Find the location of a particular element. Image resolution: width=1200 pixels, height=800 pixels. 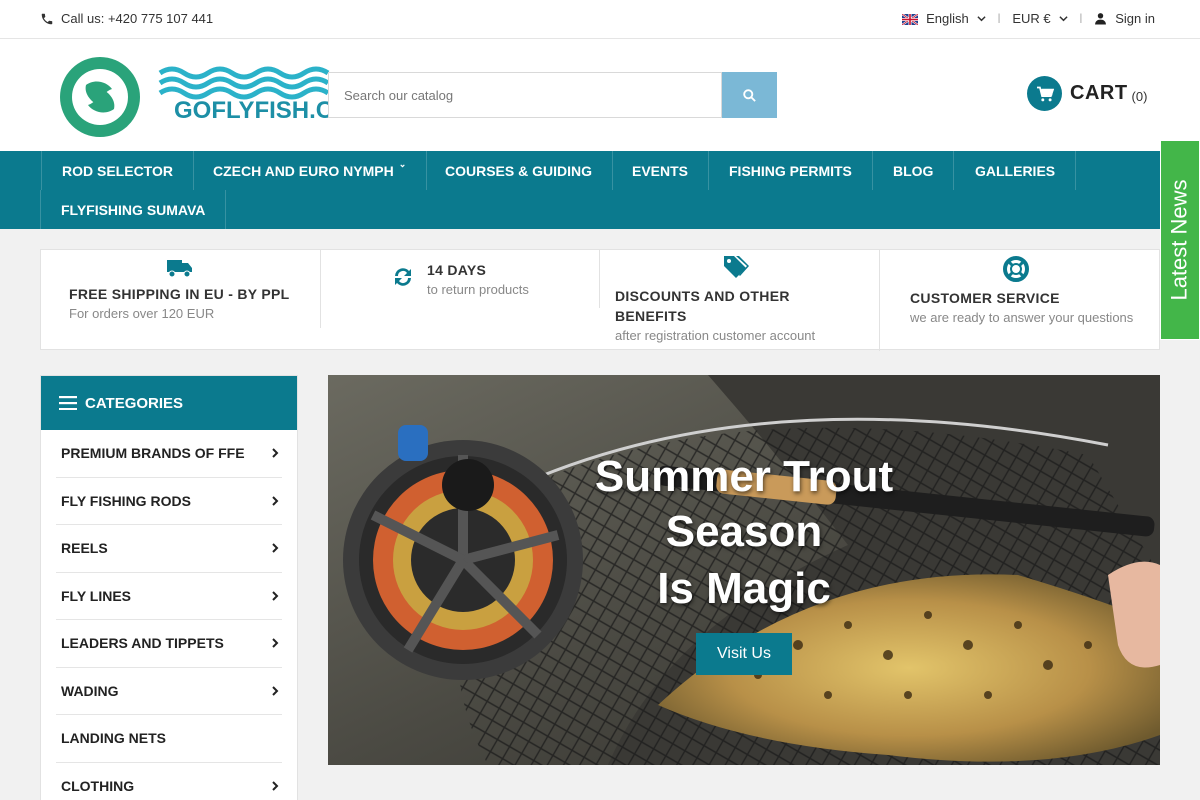

call-us: Call us: +420 775 107 441 is located at coordinates (126, 18).